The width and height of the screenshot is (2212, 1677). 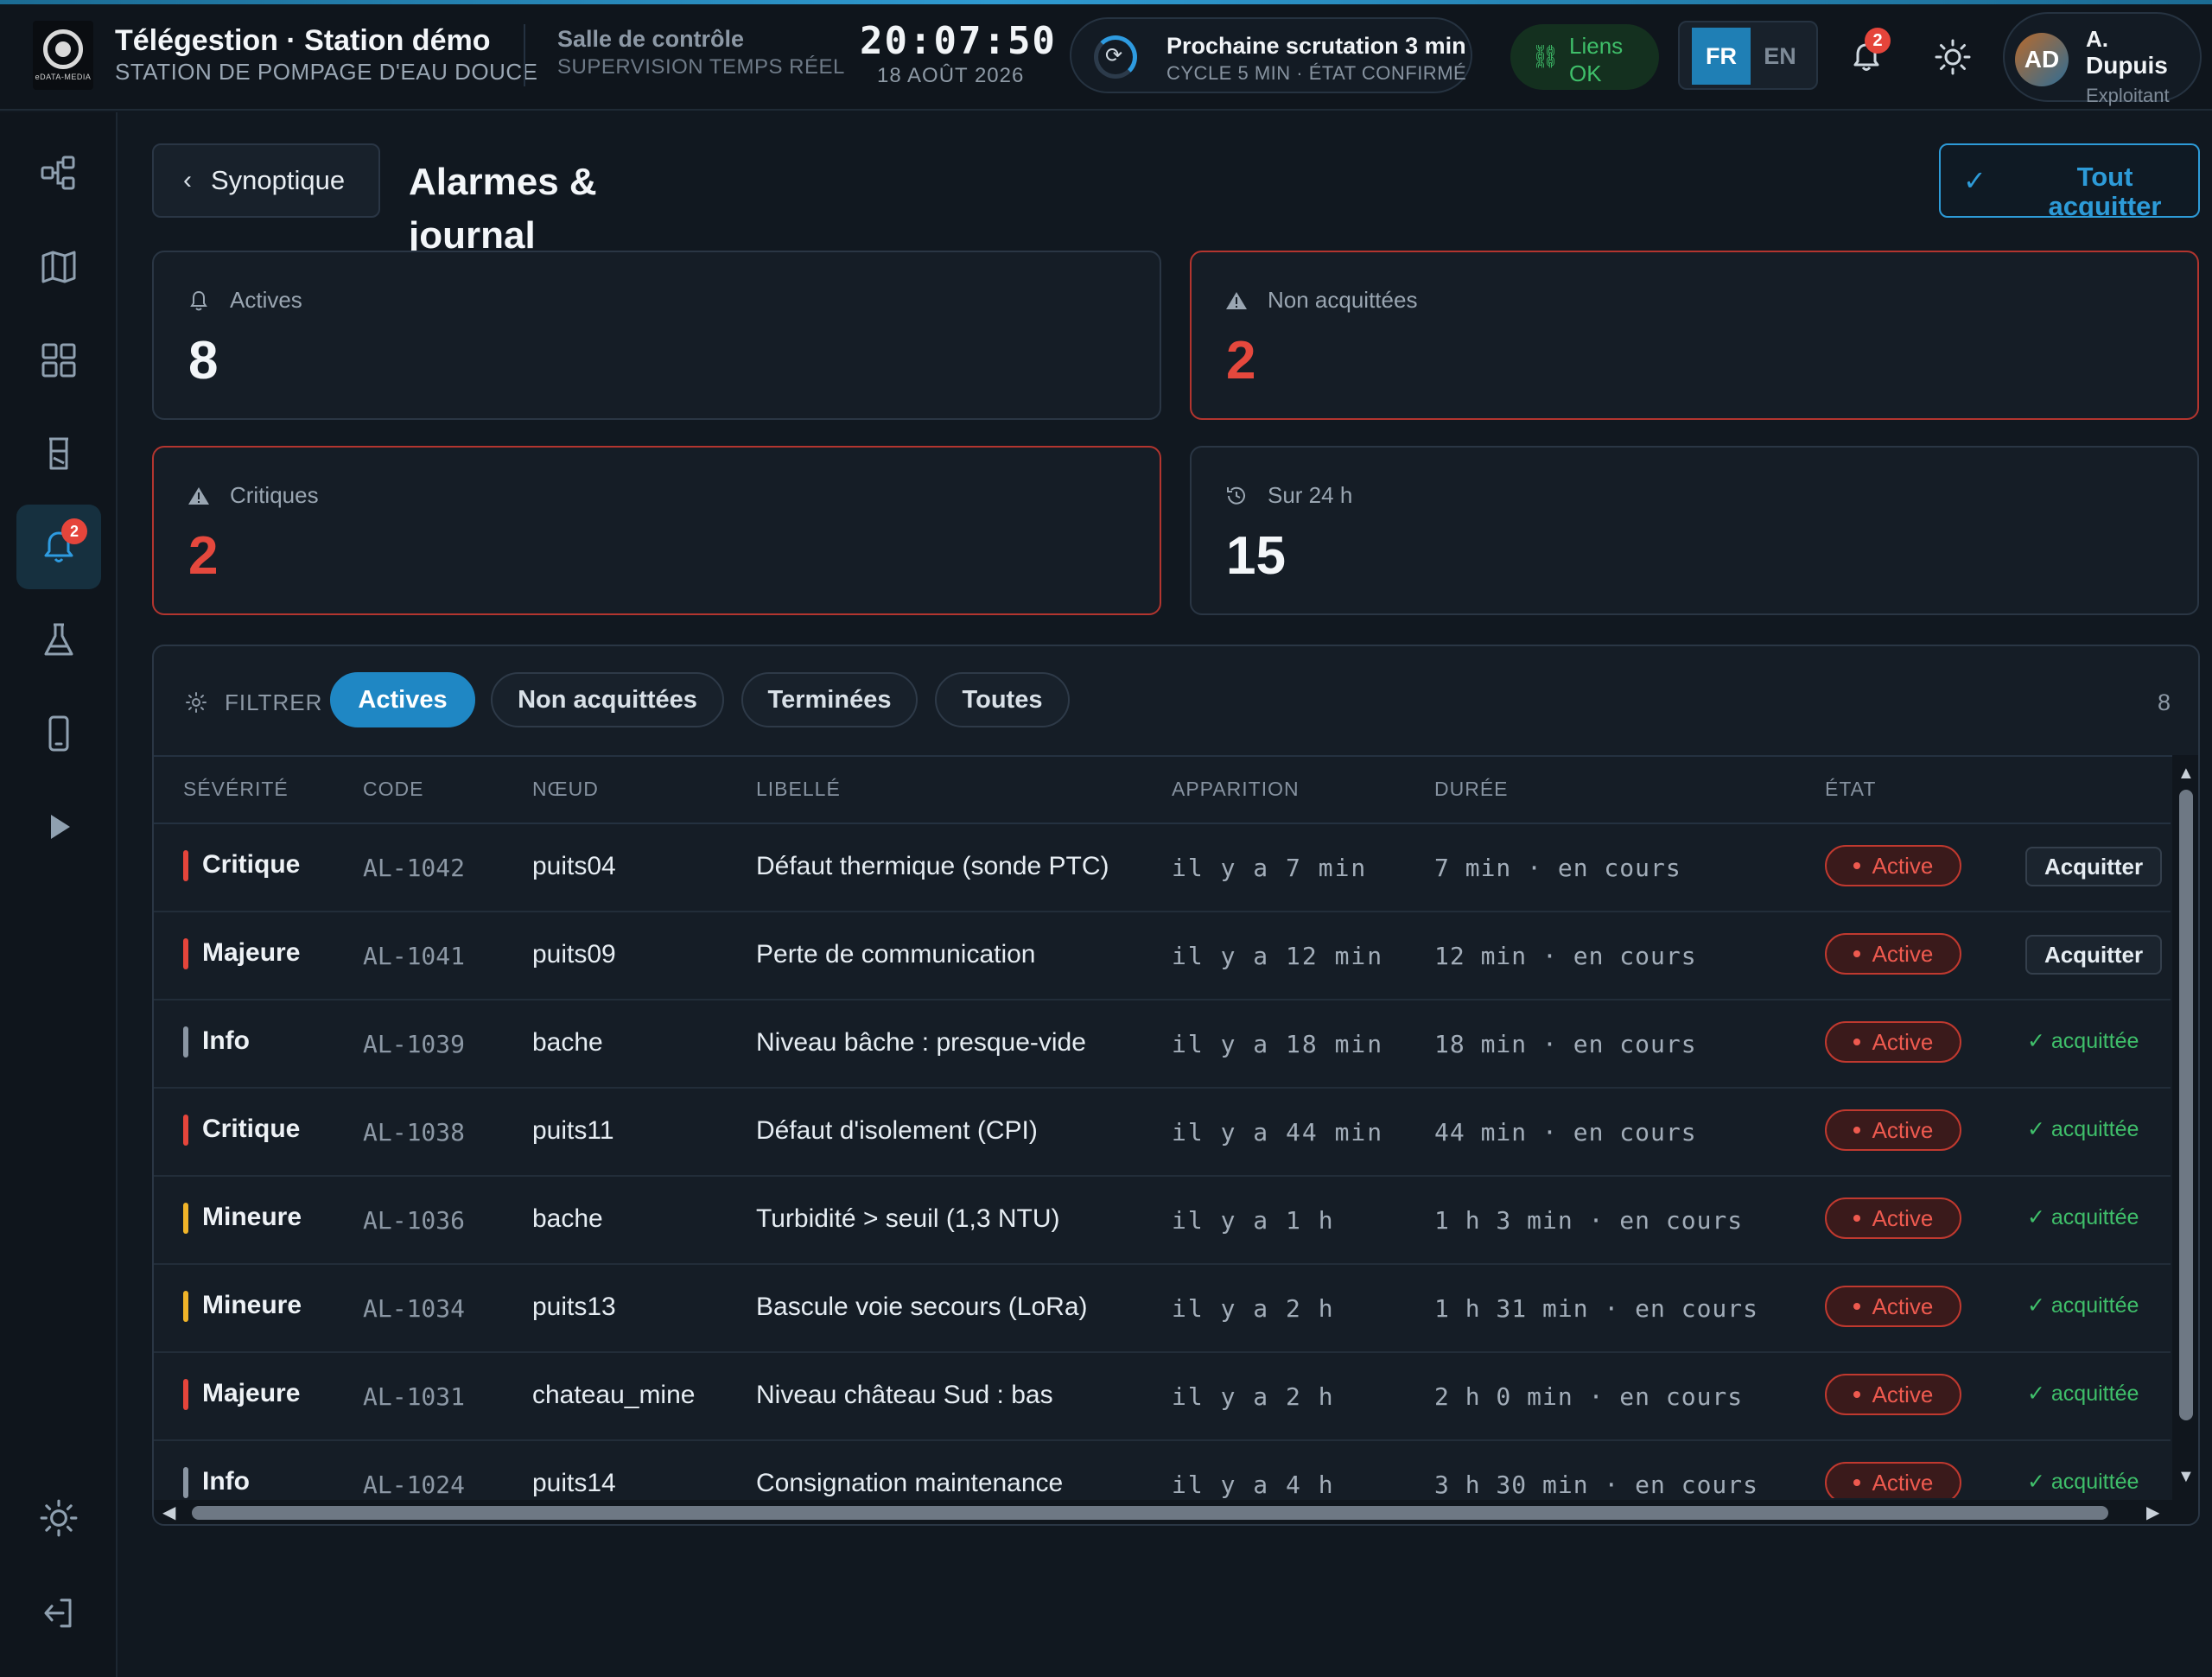 What do you see at coordinates (252, 1305) in the screenshot?
I see `severity-cell: Mineure` at bounding box center [252, 1305].